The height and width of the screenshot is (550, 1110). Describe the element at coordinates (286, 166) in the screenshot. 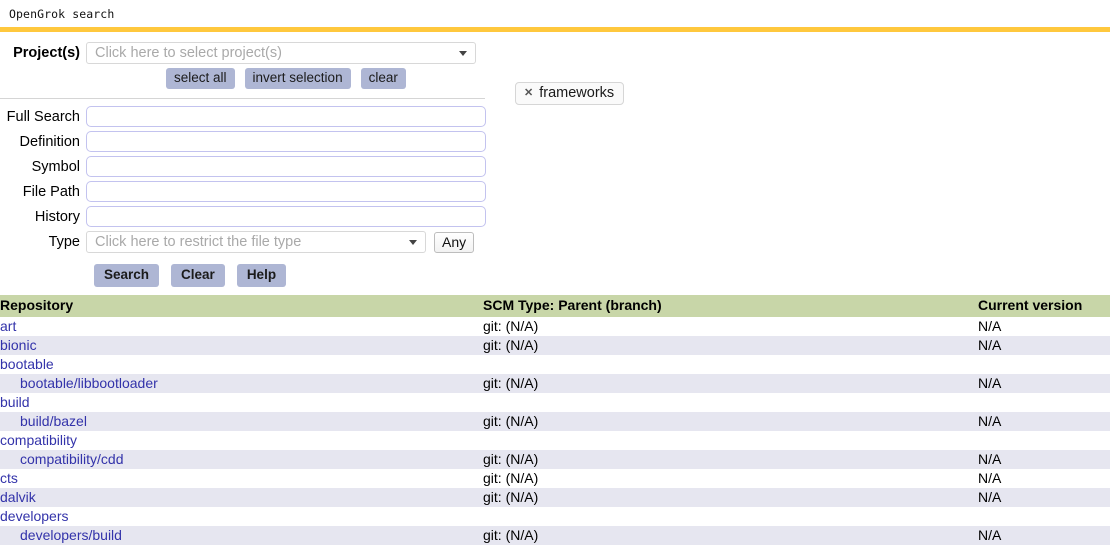

I see `symbol-input` at that location.